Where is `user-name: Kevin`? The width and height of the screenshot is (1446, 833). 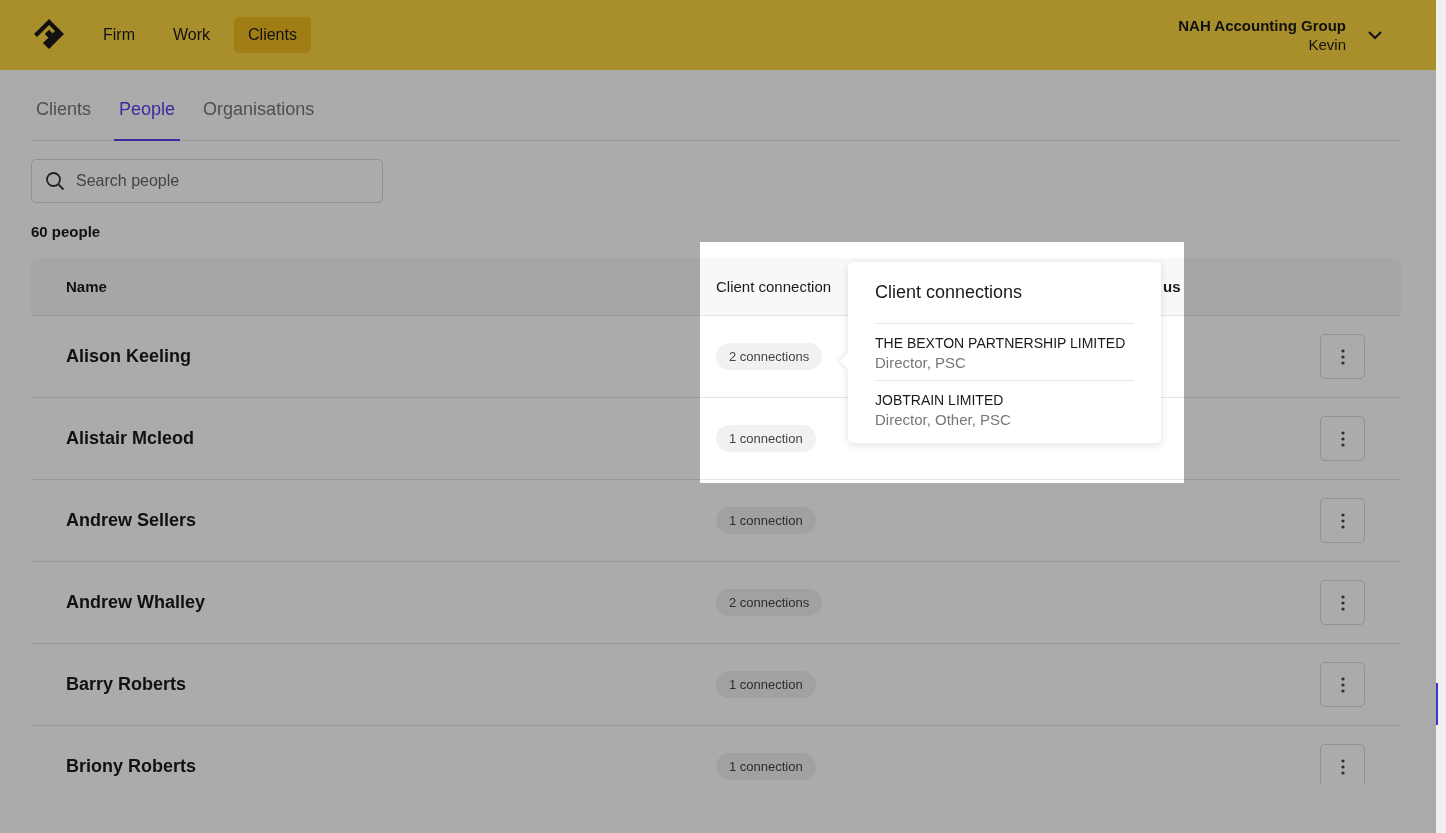 user-name: Kevin is located at coordinates (1327, 44).